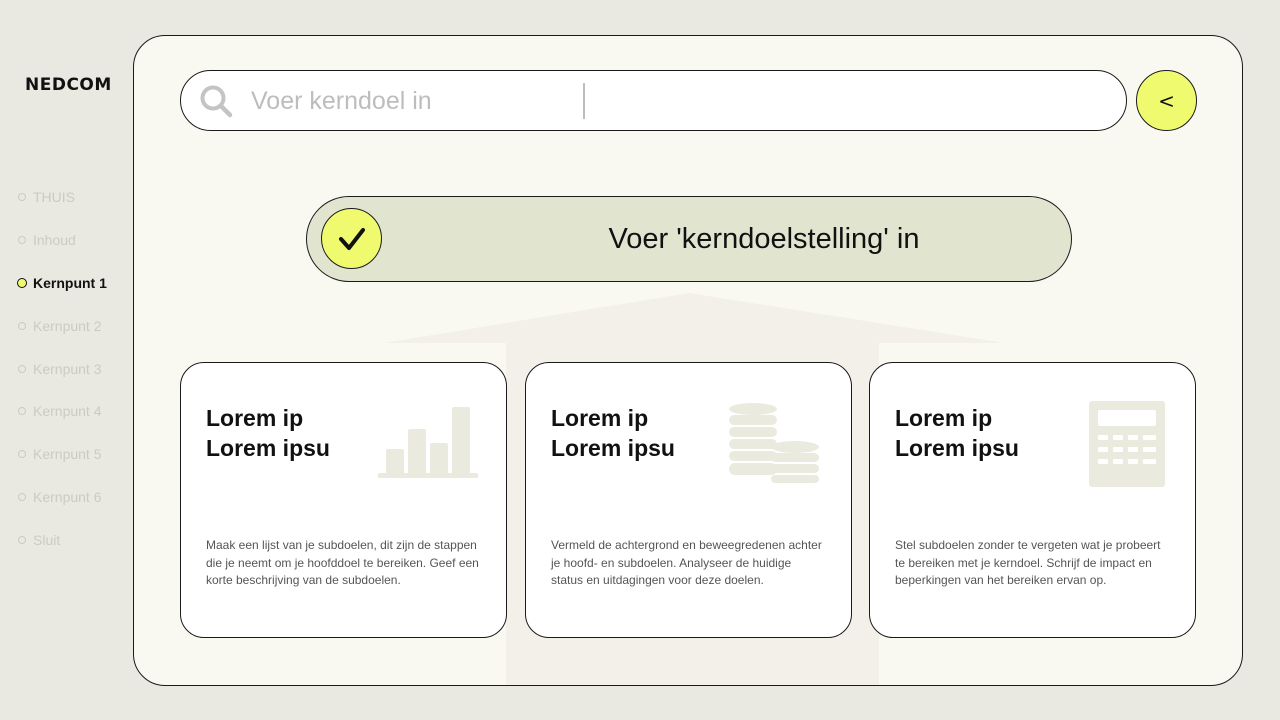 This screenshot has width=1280, height=720. I want to click on nav-item-label: Inhoud, so click(54, 240).